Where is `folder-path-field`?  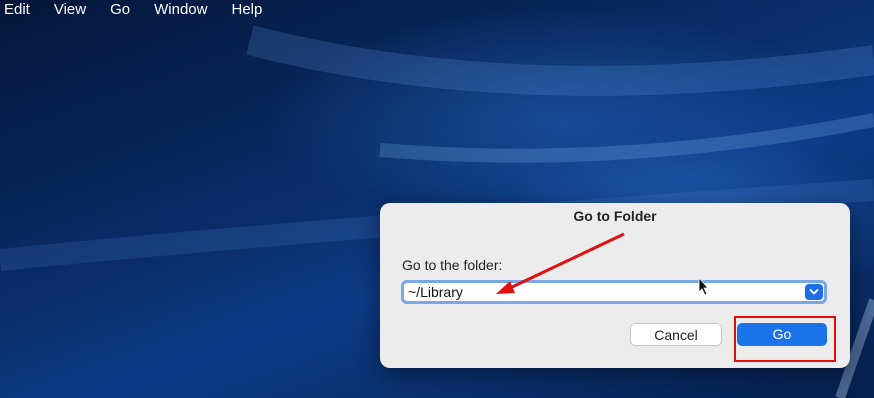 folder-path-field is located at coordinates (614, 292).